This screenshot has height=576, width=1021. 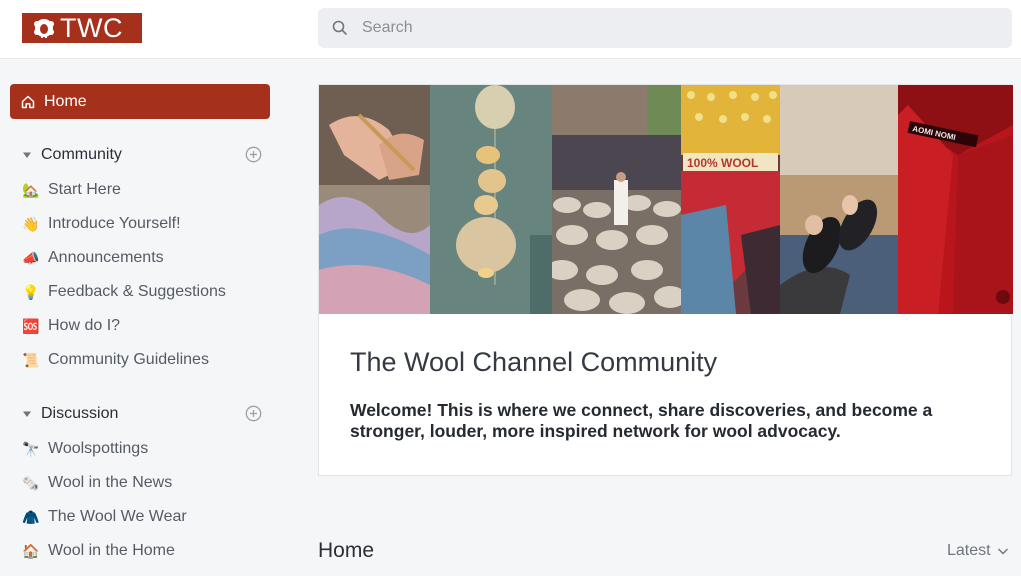 What do you see at coordinates (1003, 551) in the screenshot?
I see `chevron-down-icon` at bounding box center [1003, 551].